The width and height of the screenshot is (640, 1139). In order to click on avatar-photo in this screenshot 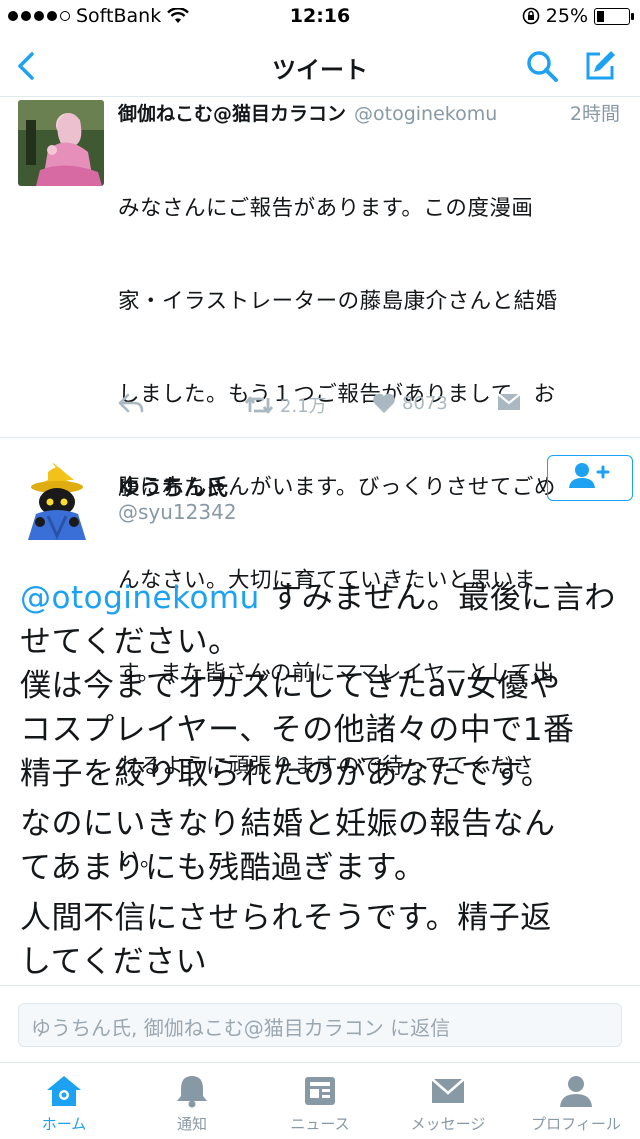, I will do `click(61, 143)`.